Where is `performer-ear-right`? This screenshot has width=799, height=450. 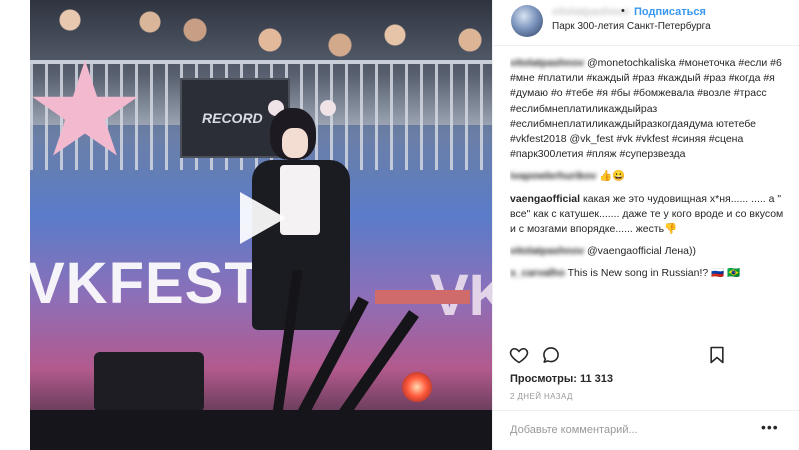 performer-ear-right is located at coordinates (328, 108).